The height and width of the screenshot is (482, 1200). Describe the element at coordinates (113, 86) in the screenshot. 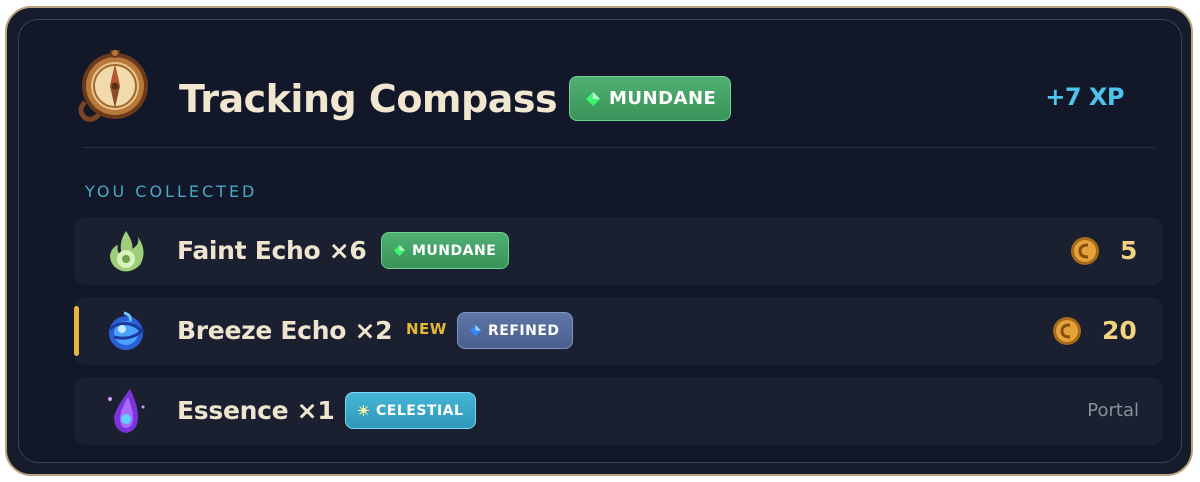

I see `compass-icon` at that location.